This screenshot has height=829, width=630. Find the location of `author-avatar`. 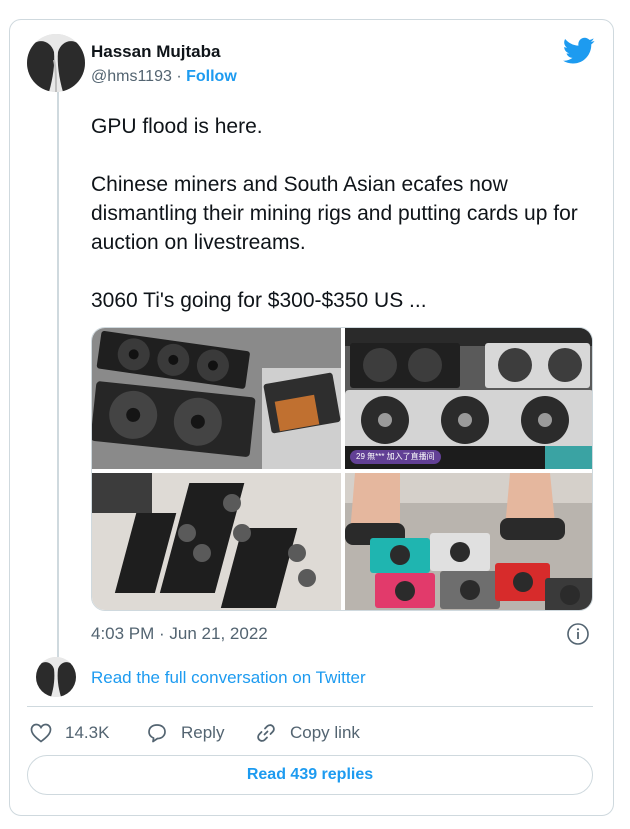

author-avatar is located at coordinates (56, 63).